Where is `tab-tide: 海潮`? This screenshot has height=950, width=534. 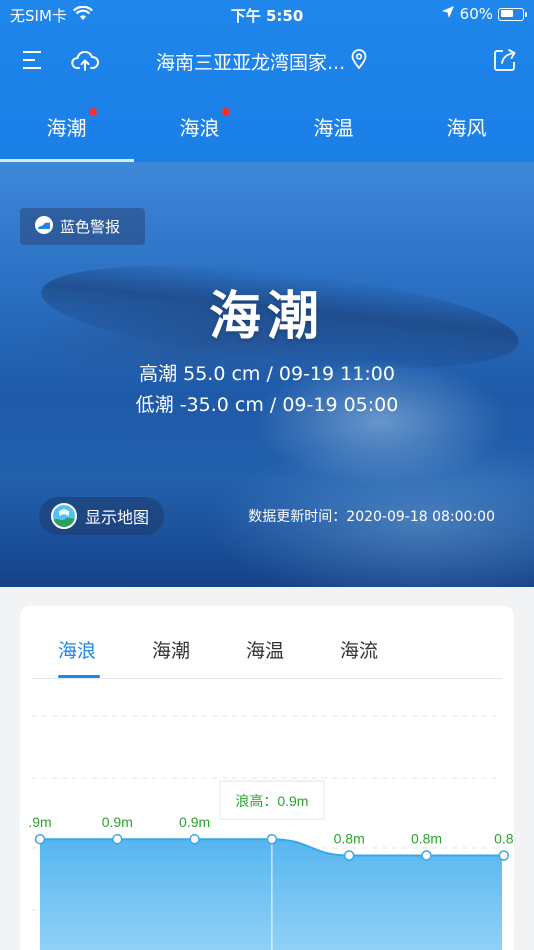 tab-tide: 海潮 is located at coordinates (66, 124).